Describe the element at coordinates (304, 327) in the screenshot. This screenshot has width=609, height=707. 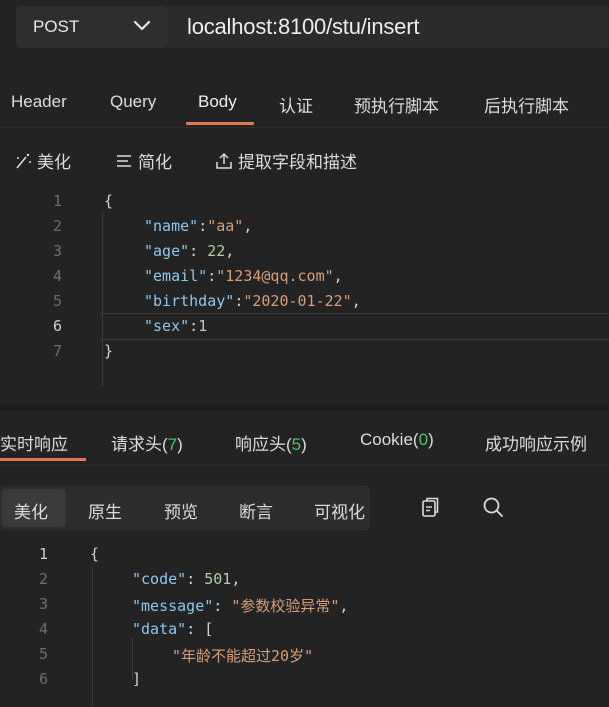
I see `code-line: 6 "sex":1` at that location.